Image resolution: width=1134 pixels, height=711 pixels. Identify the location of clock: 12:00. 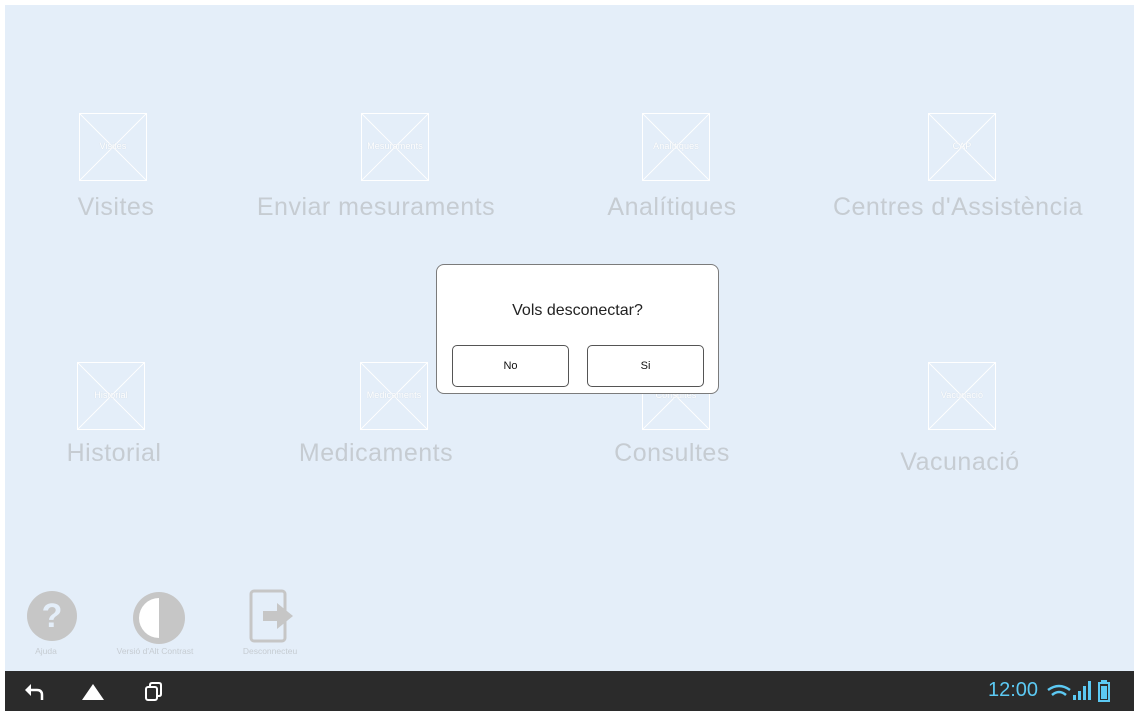
(1013, 690).